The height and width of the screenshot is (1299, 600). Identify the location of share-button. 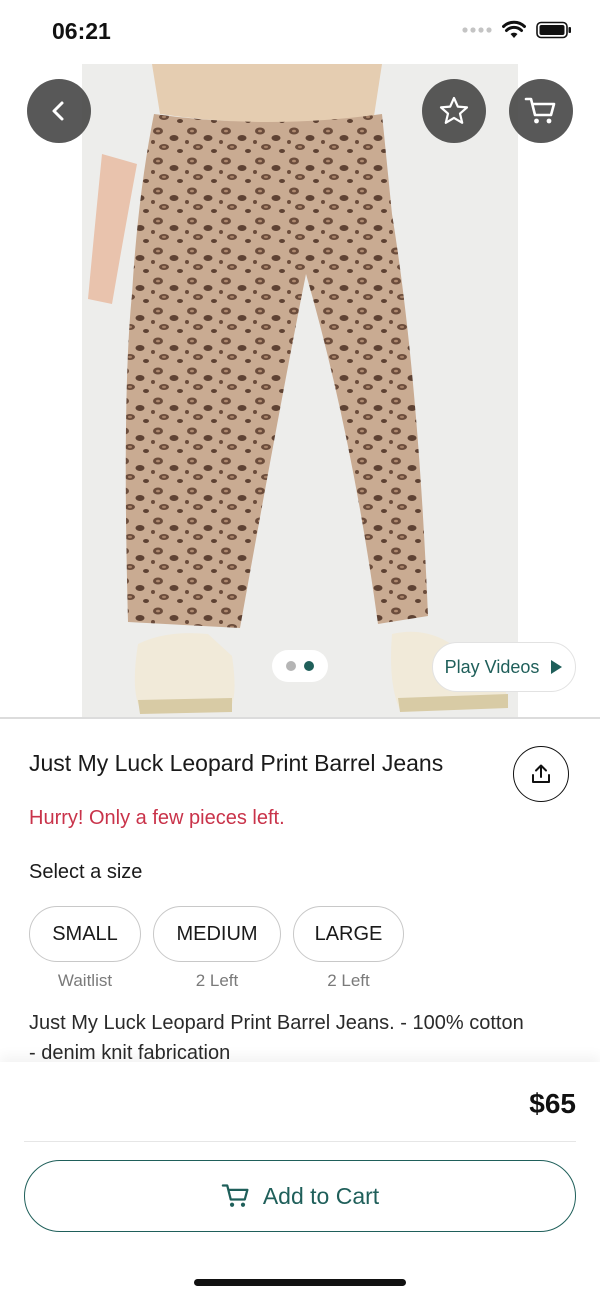
(541, 774).